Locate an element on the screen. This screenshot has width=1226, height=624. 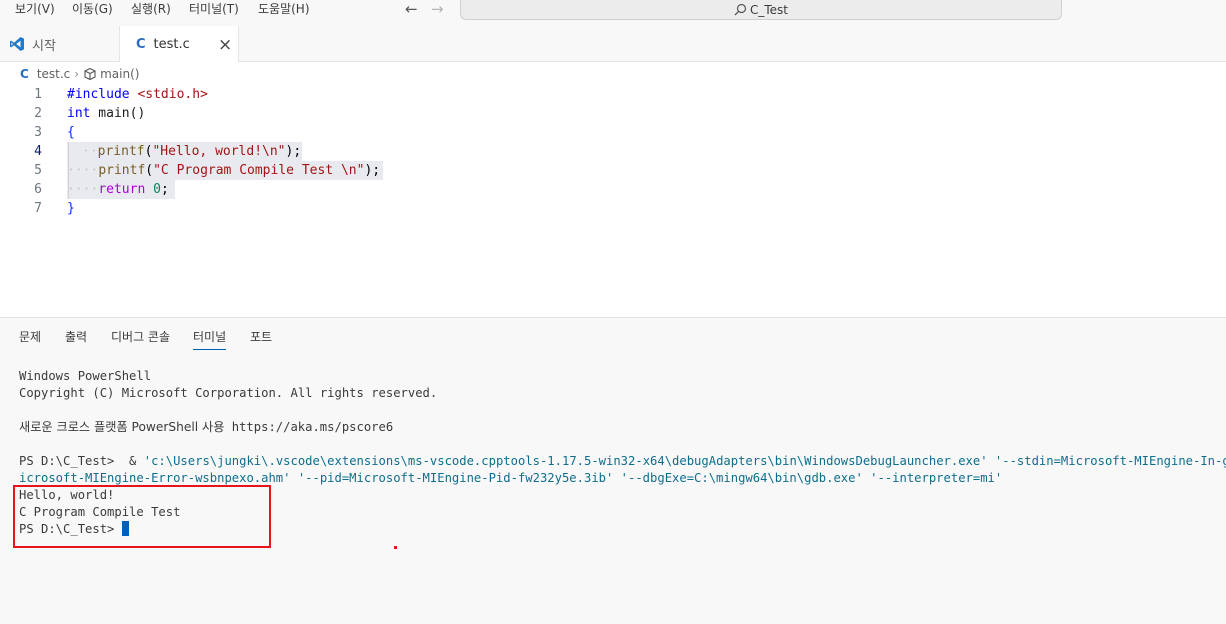
back-arrow-icon: ← is located at coordinates (411, 9).